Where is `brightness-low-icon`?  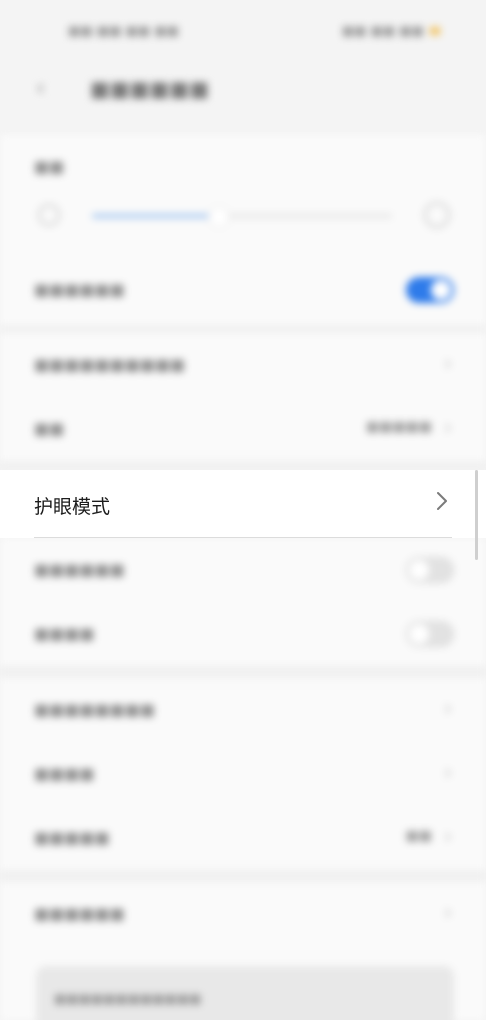 brightness-low-icon is located at coordinates (49, 215).